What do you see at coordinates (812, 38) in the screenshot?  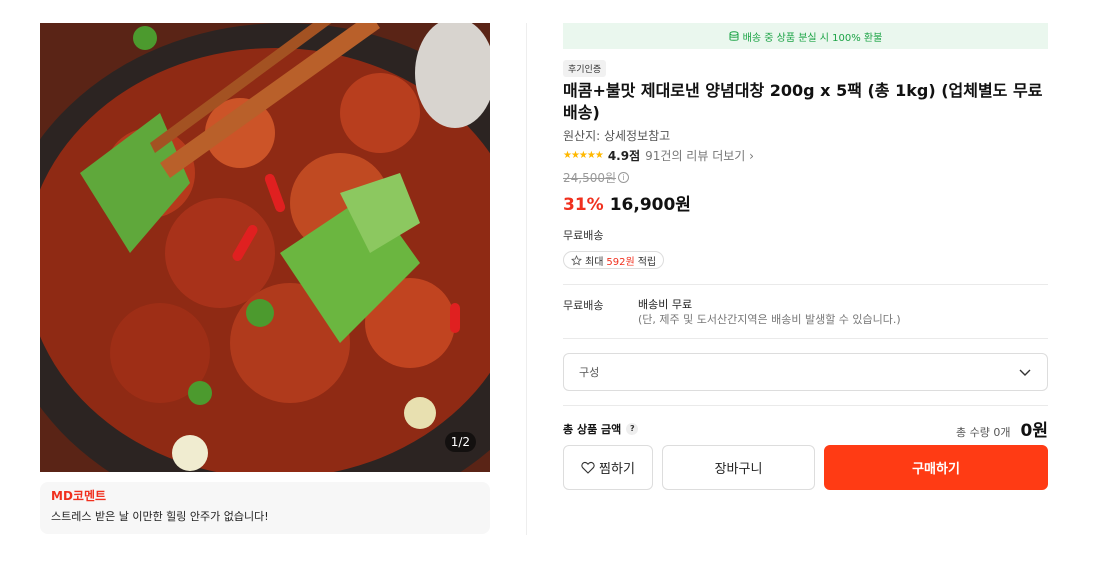 I see `refund-banner-text: 배송 중 상품 분실 시 100% 환불` at bounding box center [812, 38].